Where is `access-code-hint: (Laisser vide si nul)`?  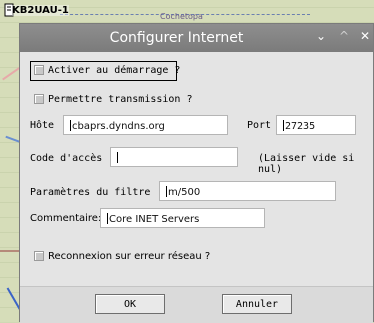
access-code-hint: (Laisser vide si nul) is located at coordinates (306, 164).